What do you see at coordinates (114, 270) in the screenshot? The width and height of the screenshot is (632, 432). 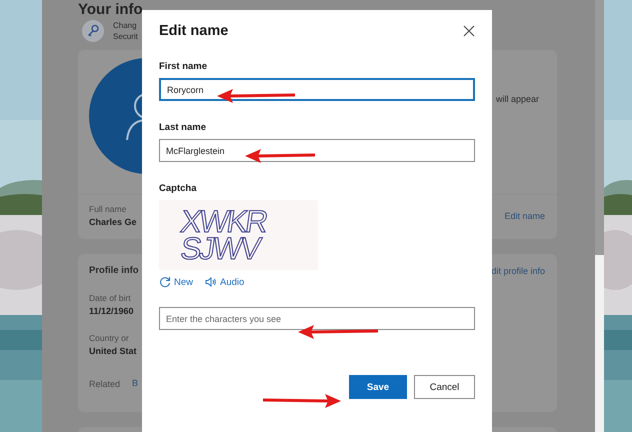 I see `card-title: Profile info` at bounding box center [114, 270].